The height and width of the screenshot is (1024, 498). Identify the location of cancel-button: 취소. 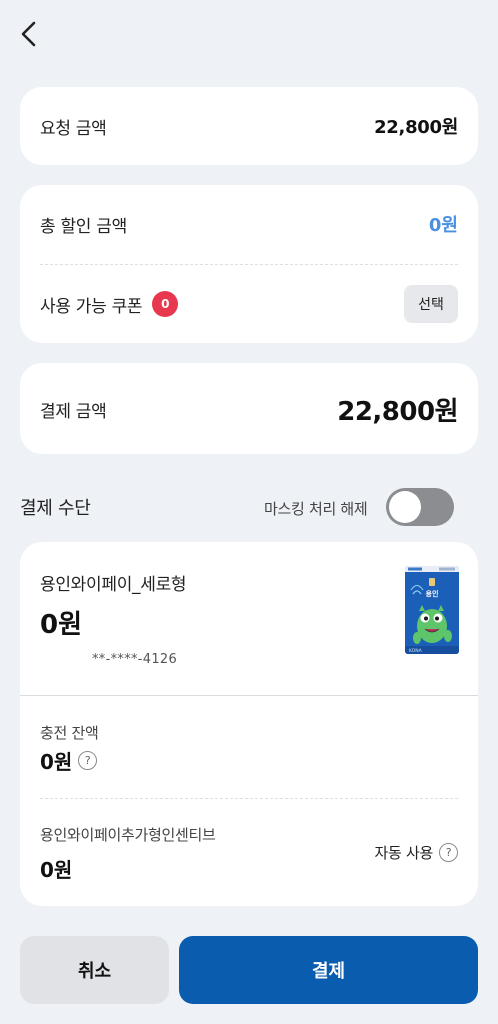
(94, 970).